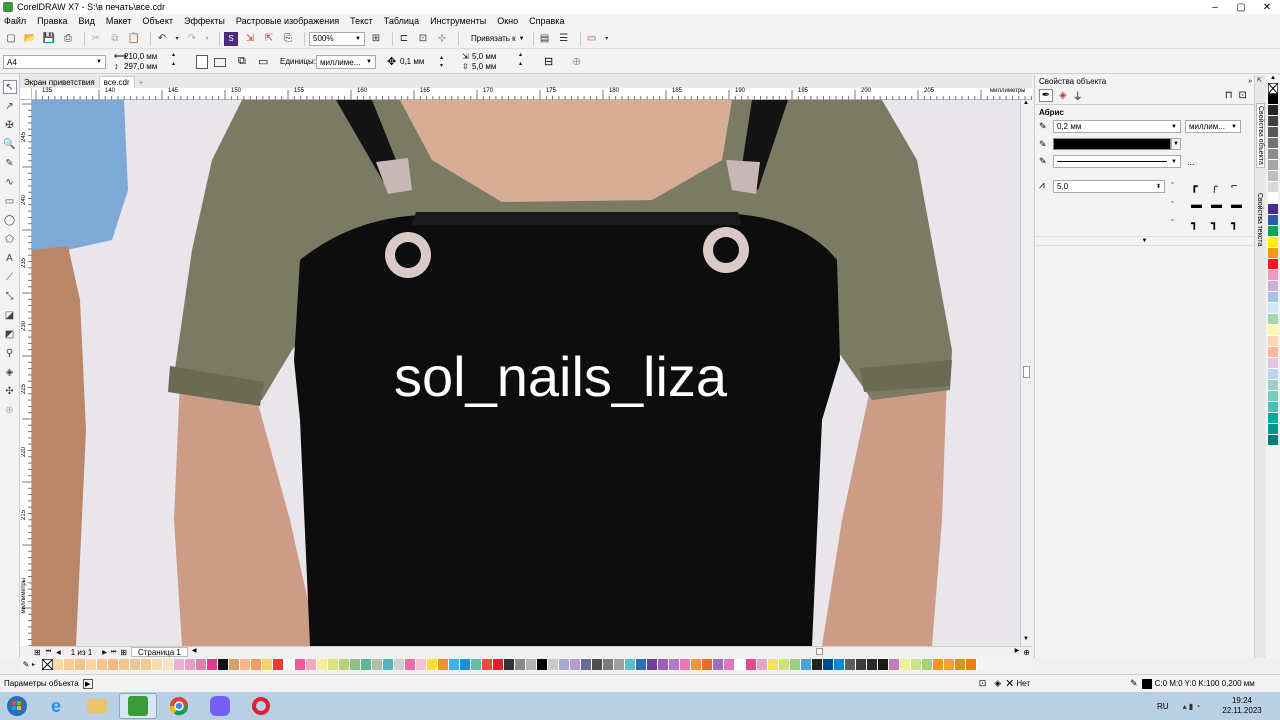  I want to click on palette-menu-icon: ▸, so click(37, 664).